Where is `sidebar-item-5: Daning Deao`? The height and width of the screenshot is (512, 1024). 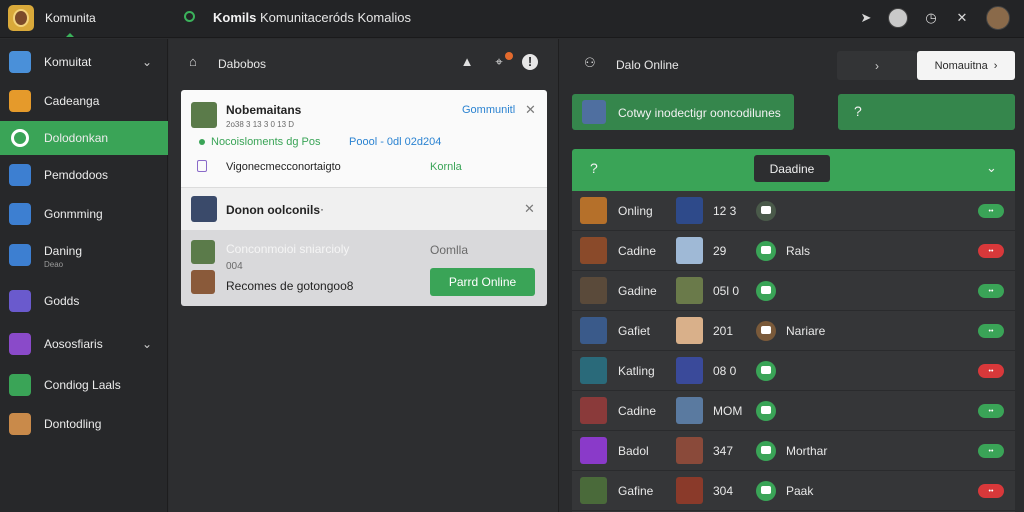 sidebar-item-5: Daning Deao is located at coordinates (84, 255).